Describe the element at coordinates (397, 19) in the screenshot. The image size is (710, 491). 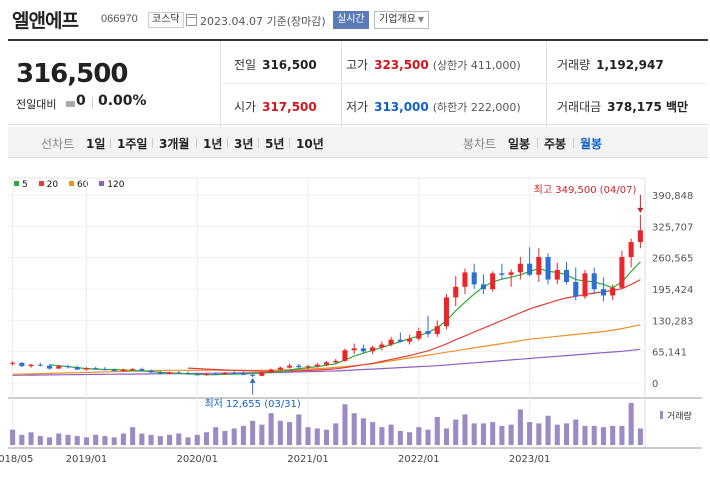
I see `company-overview-label: 기업개요` at that location.